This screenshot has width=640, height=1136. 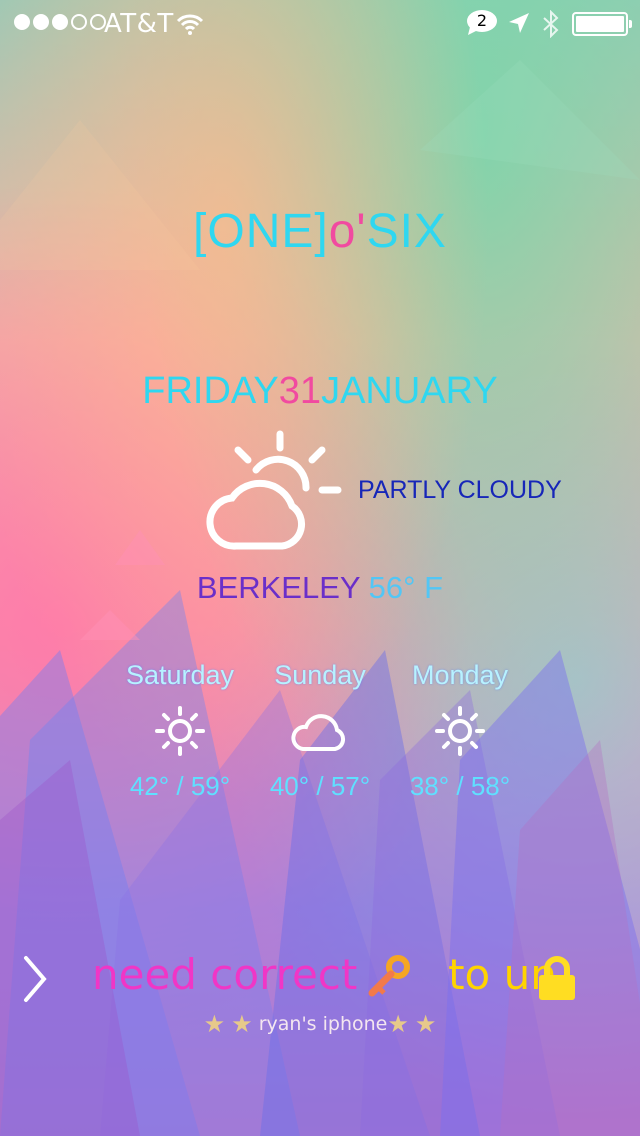 What do you see at coordinates (225, 974) in the screenshot?
I see `unlock-hint-main: need correct` at bounding box center [225, 974].